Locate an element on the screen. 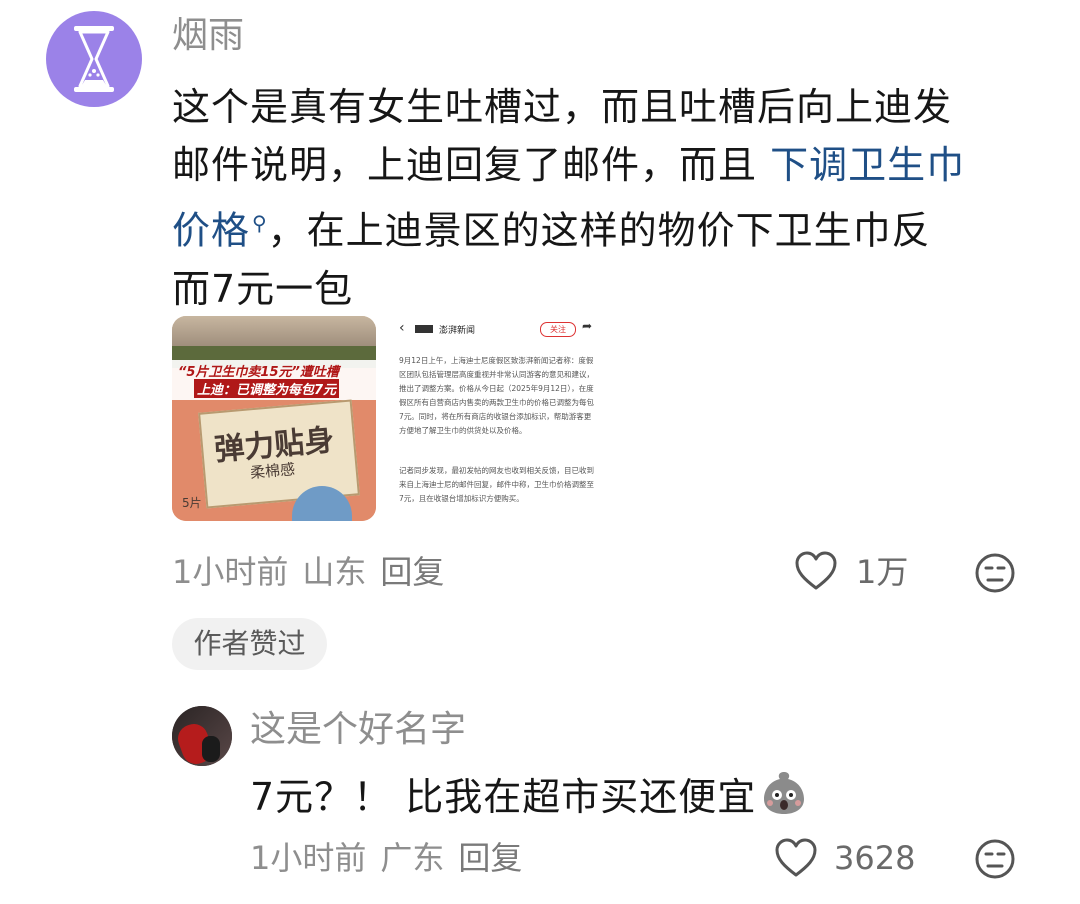 The image size is (1080, 904). image-headline: 上迪：已调整为每包7元 is located at coordinates (267, 388).